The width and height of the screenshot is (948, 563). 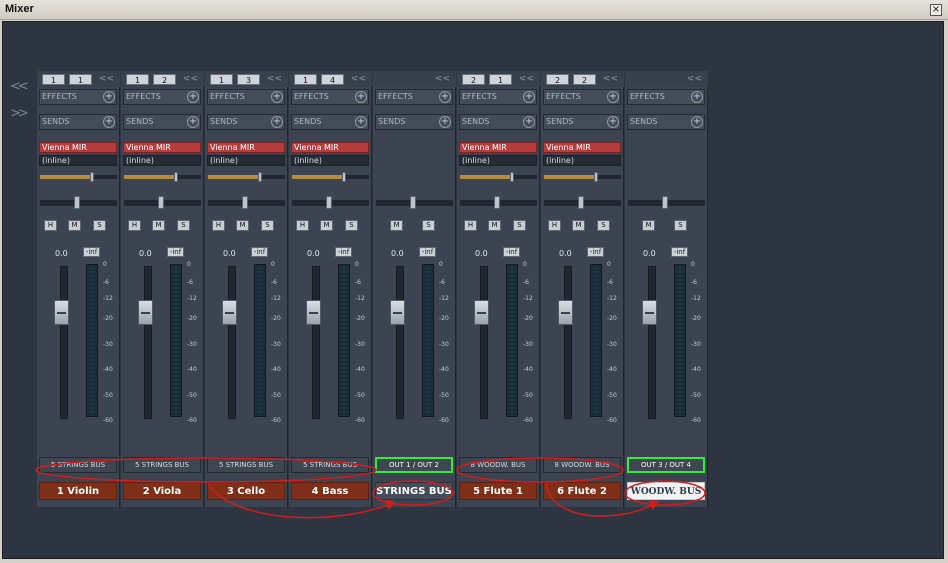 I want to click on close-icon: ×, so click(x=936, y=10).